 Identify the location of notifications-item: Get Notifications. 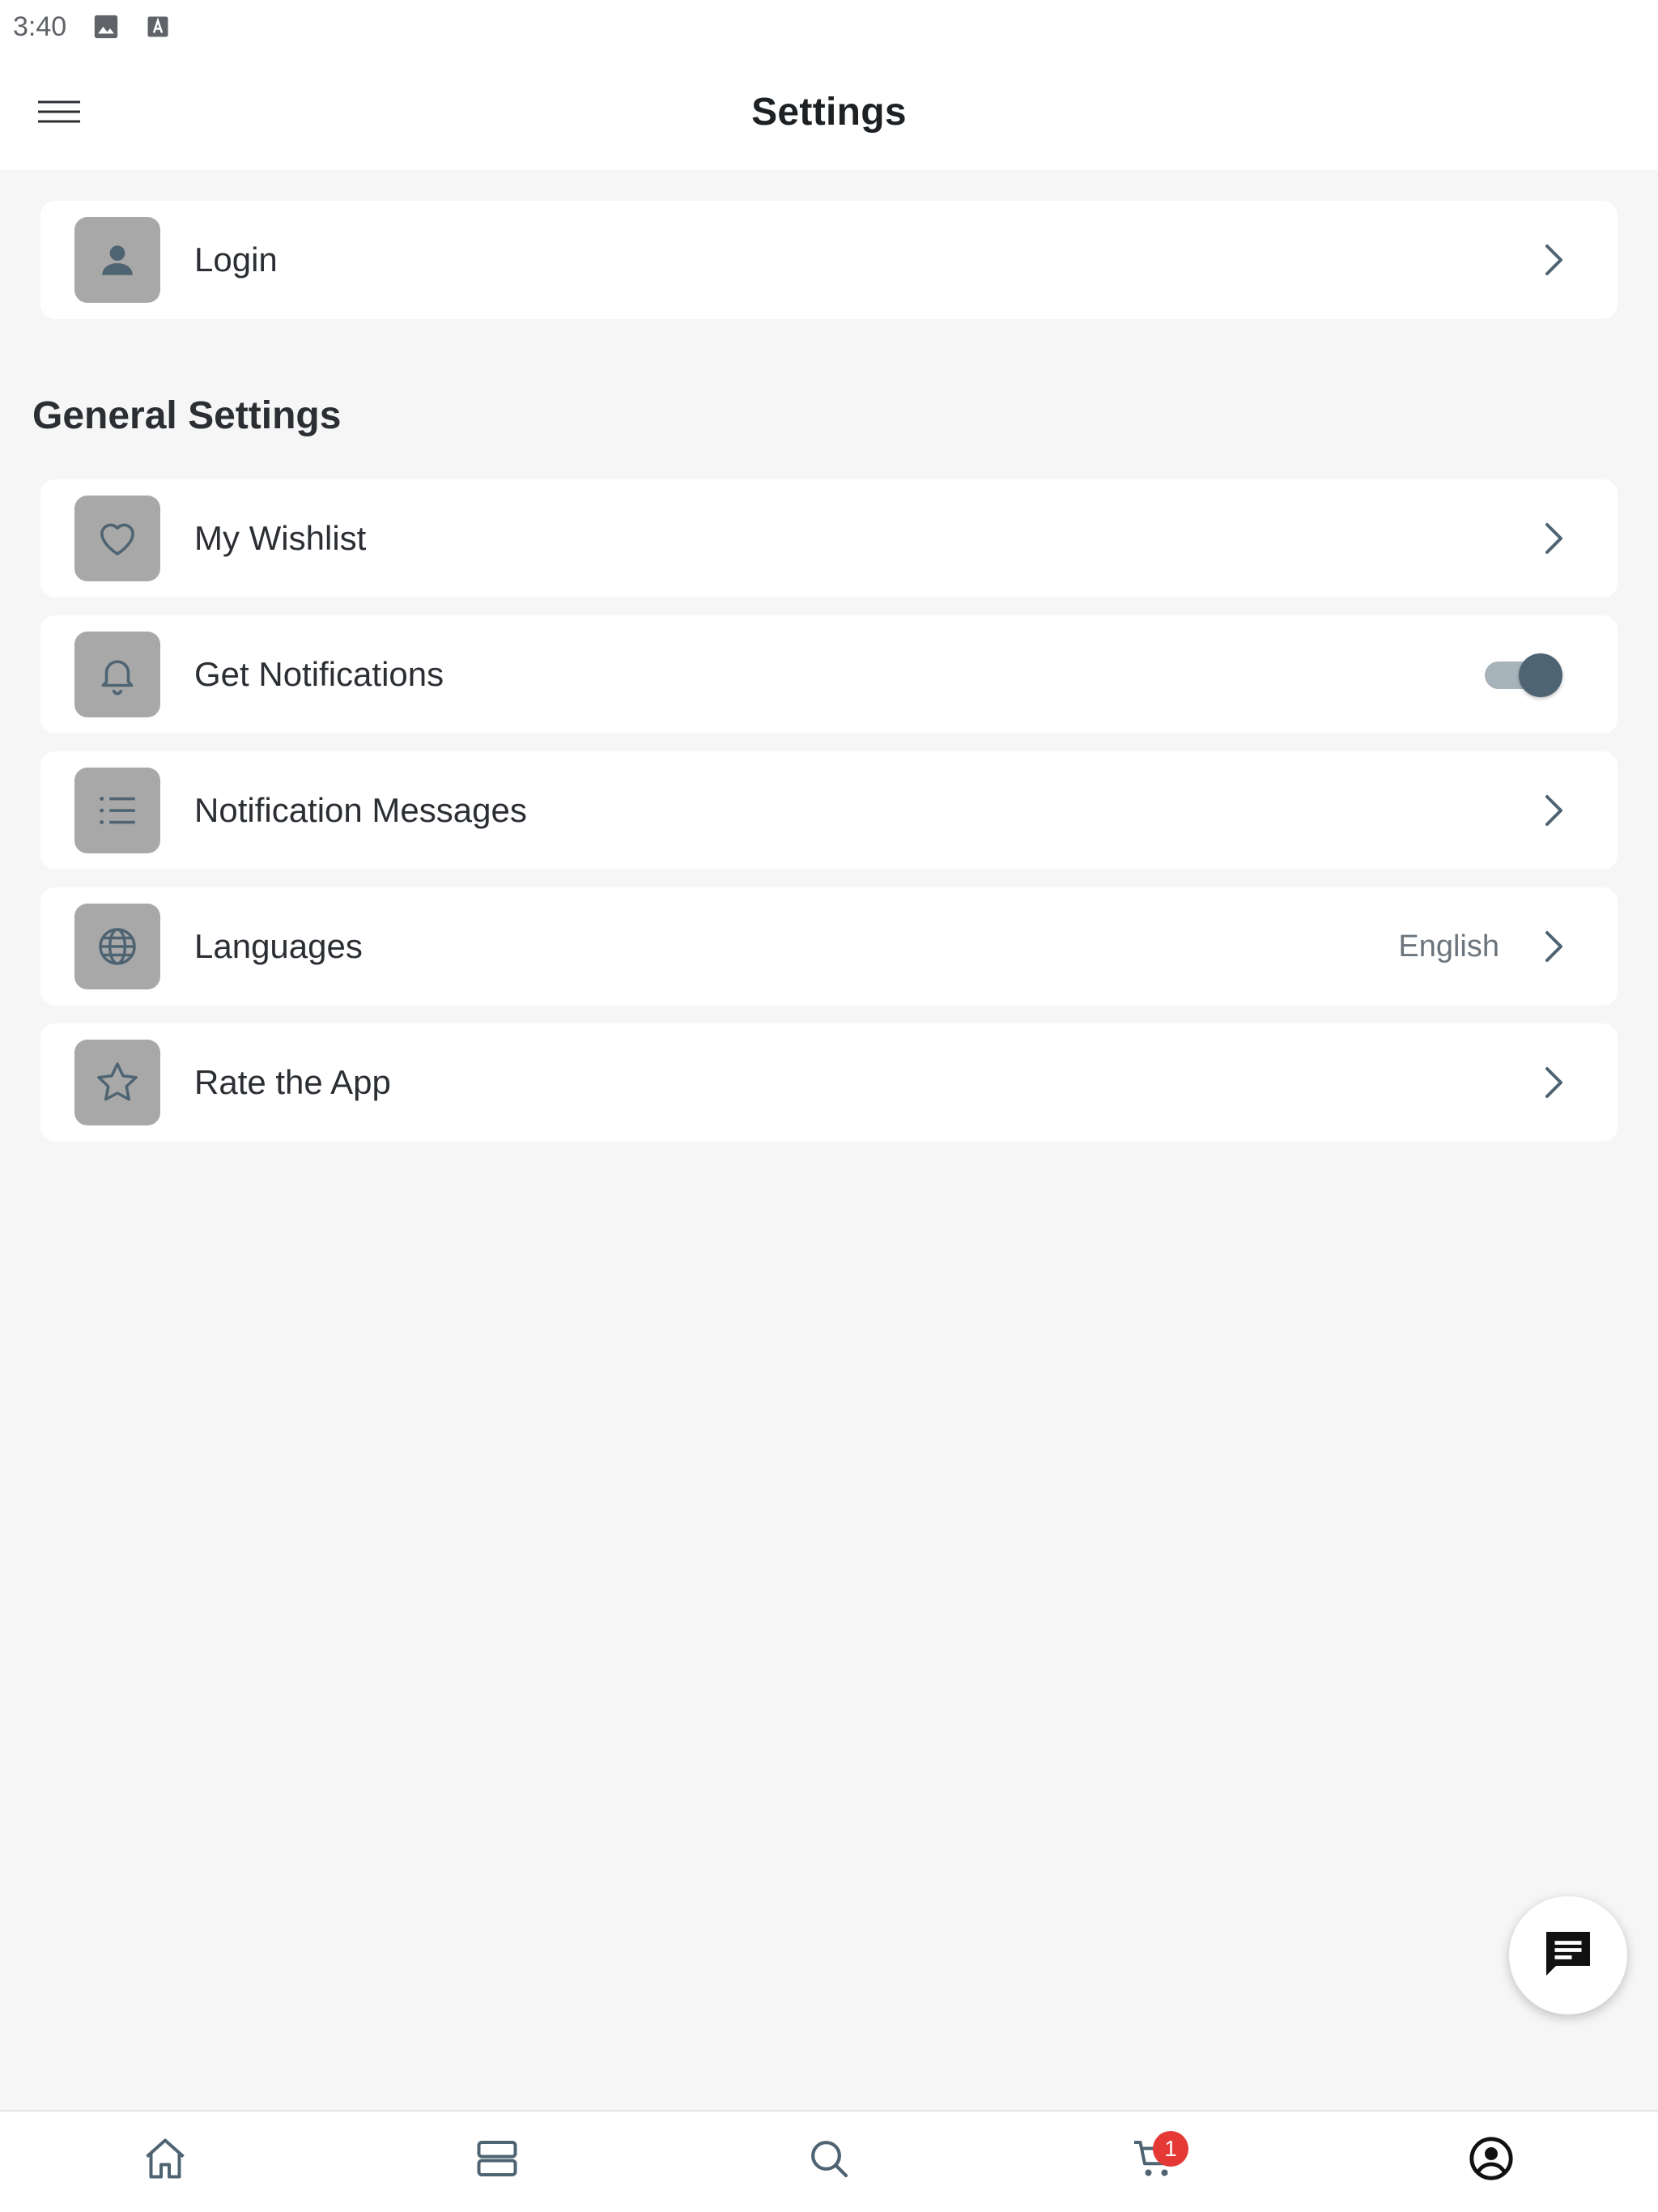
(829, 674).